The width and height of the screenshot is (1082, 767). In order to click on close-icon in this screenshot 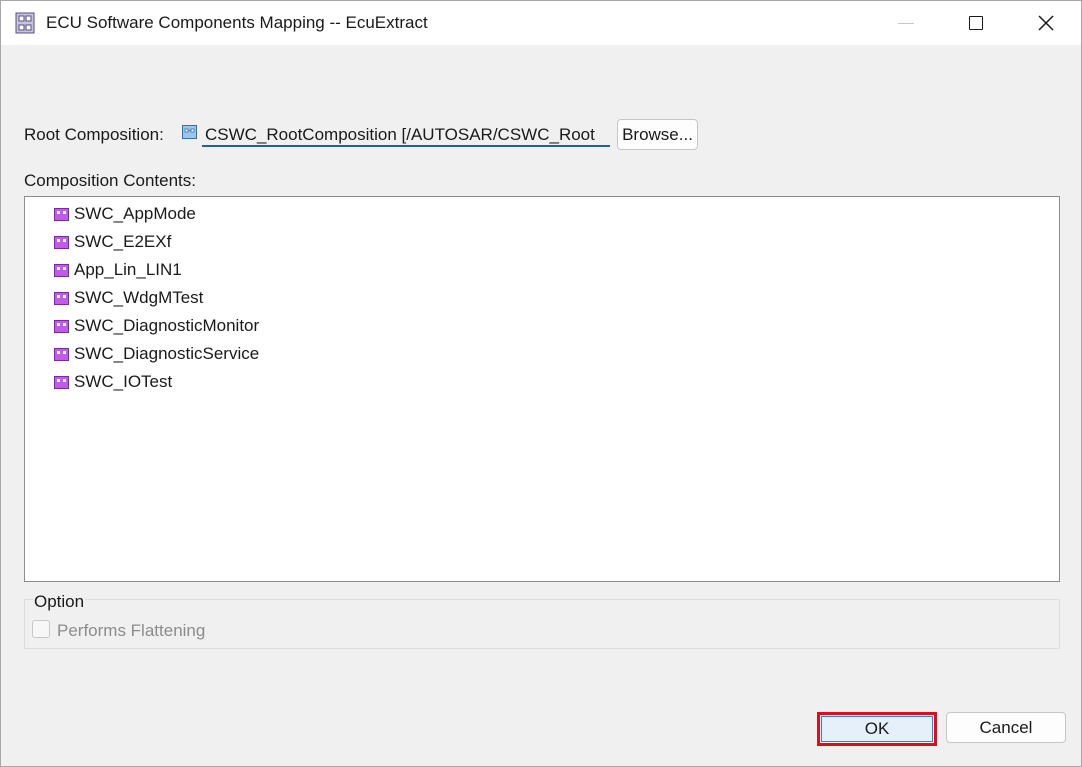, I will do `click(1046, 23)`.